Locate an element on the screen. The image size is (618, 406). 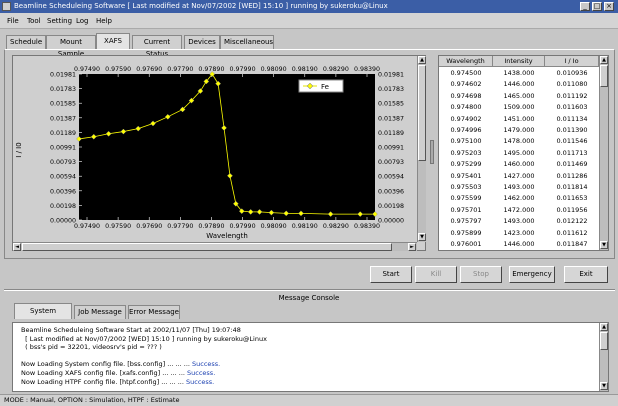
app-icon is located at coordinates (6, 6).